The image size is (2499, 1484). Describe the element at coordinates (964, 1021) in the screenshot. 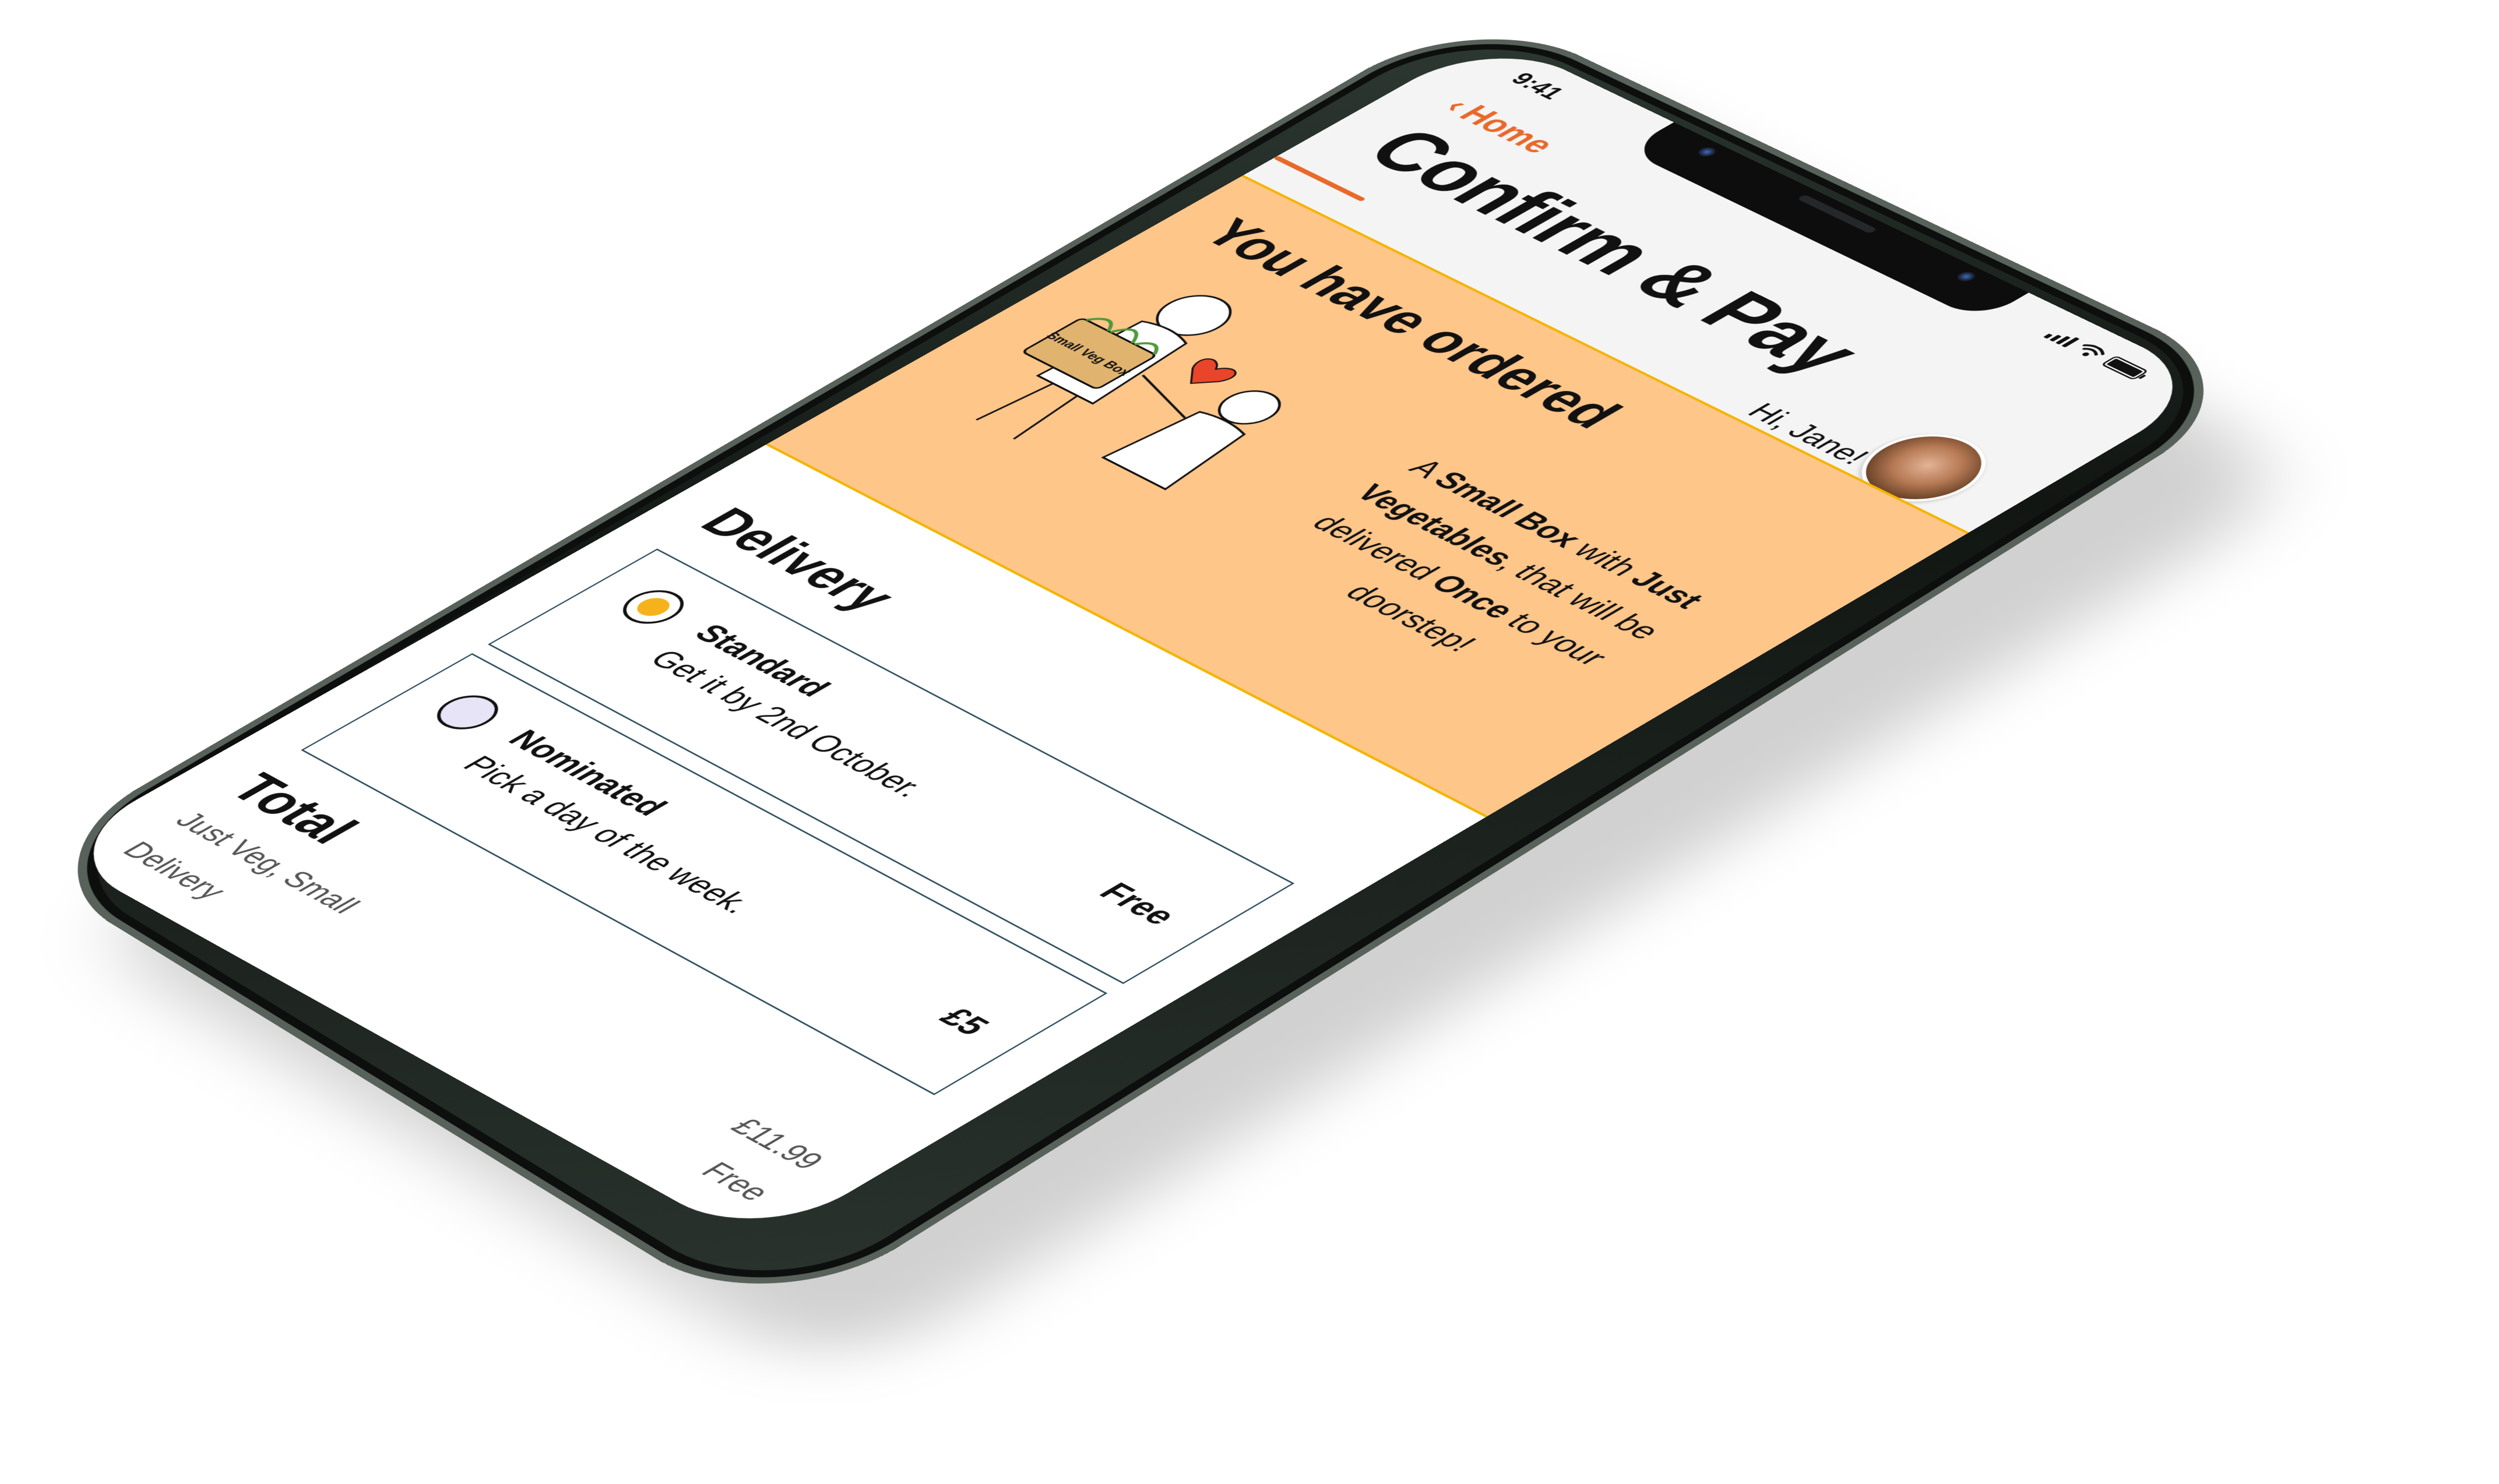

I see `option-price: £5` at that location.